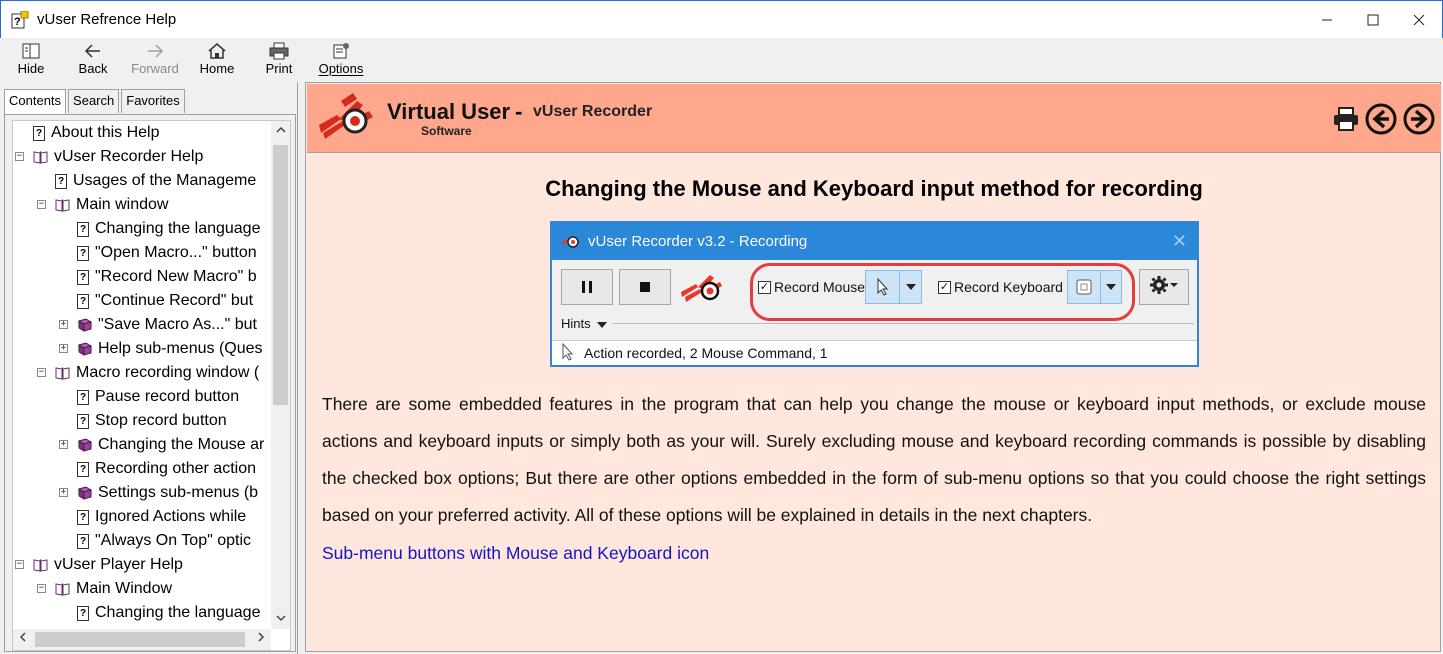  Describe the element at coordinates (1381, 121) in the screenshot. I see `previous-topic-icon` at that location.